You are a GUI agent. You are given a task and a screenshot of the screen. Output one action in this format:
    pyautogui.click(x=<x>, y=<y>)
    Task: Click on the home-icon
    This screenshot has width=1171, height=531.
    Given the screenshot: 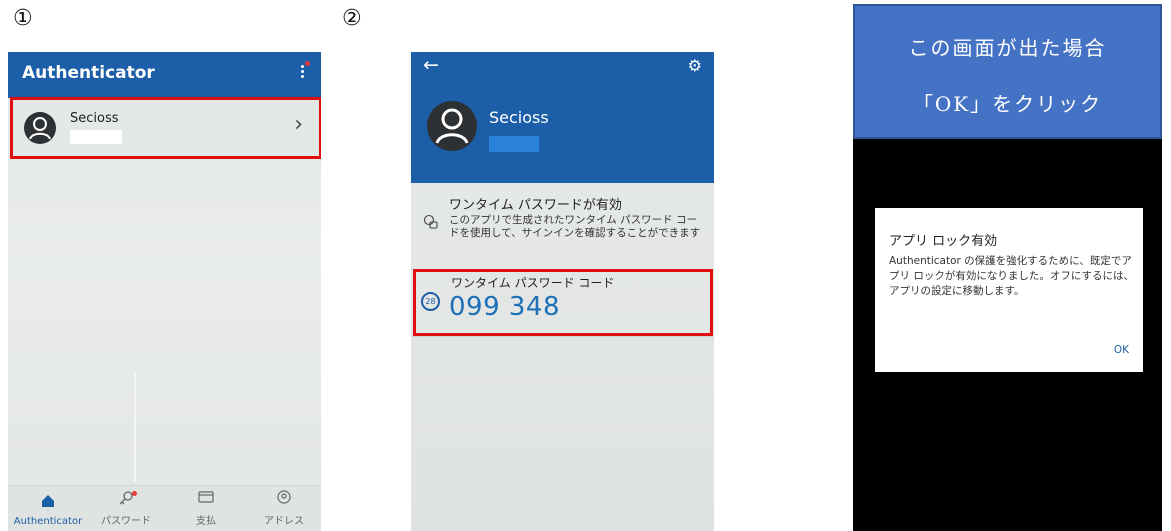 What is the action you would take?
    pyautogui.click(x=48, y=505)
    